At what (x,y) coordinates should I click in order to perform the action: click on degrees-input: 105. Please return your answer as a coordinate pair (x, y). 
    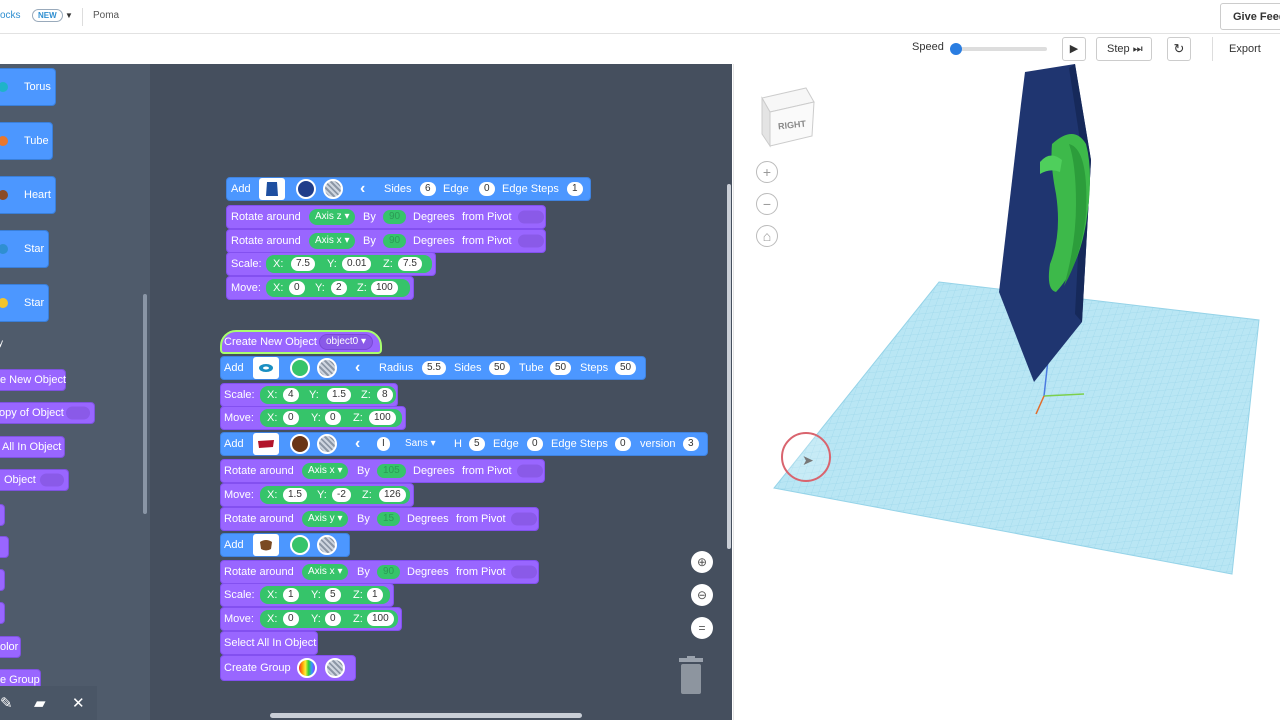
    Looking at the image, I should click on (391, 471).